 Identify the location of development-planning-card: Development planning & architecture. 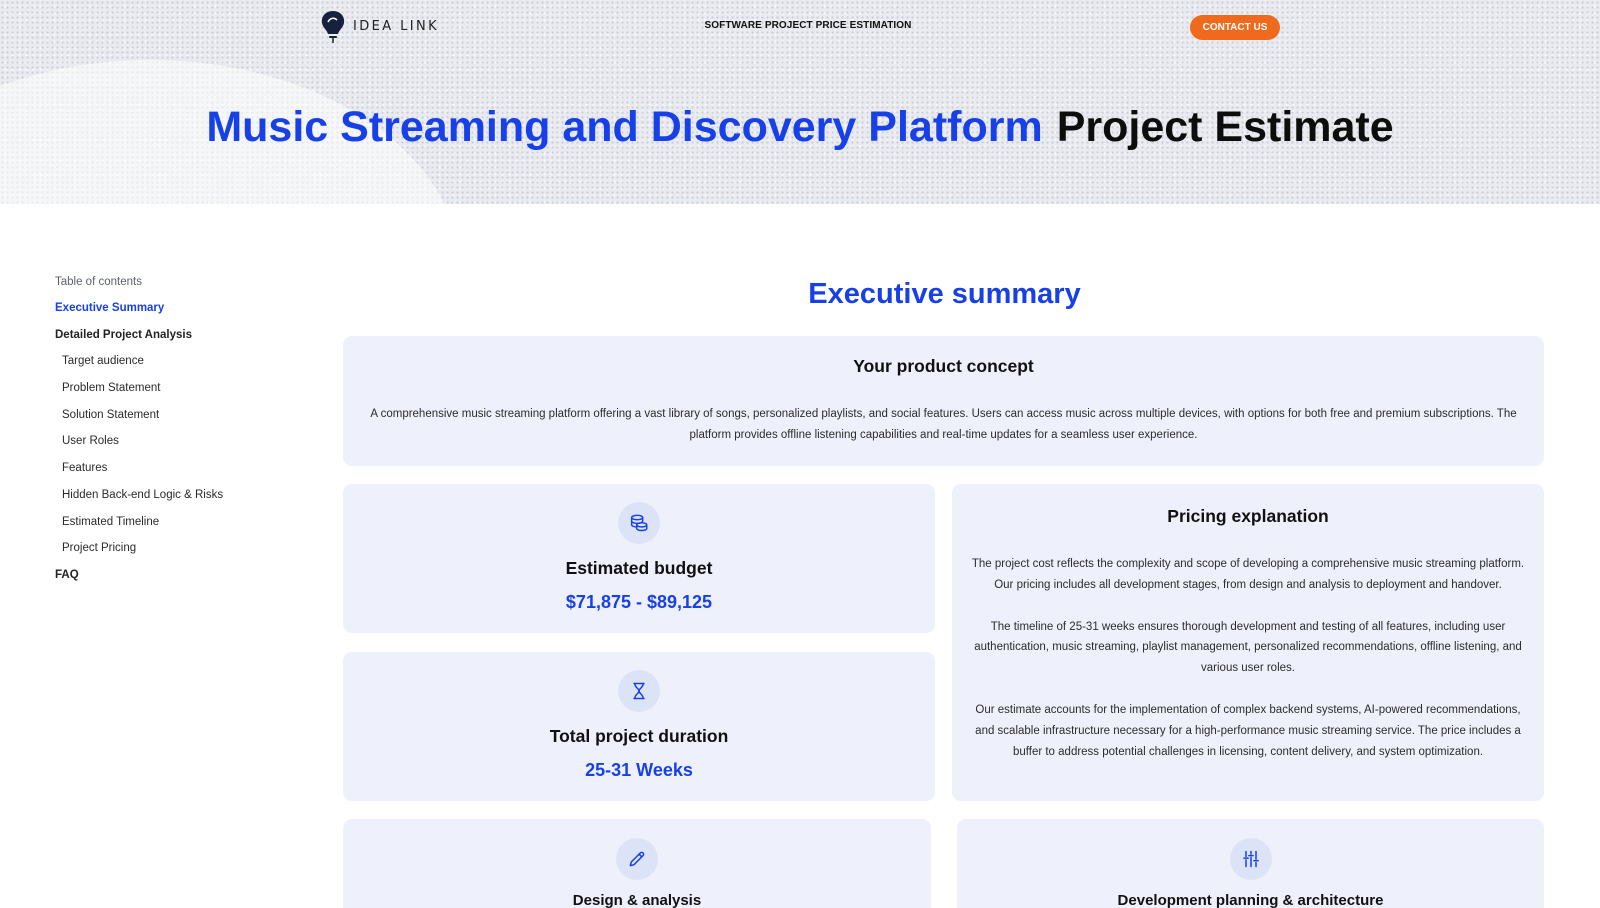
(1250, 863).